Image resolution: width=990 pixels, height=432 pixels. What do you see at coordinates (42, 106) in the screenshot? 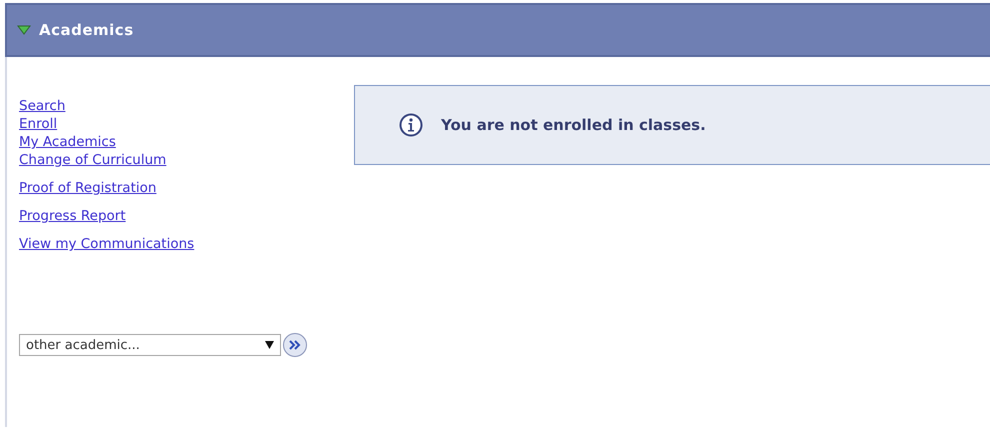
I see `nav-link: Search` at bounding box center [42, 106].